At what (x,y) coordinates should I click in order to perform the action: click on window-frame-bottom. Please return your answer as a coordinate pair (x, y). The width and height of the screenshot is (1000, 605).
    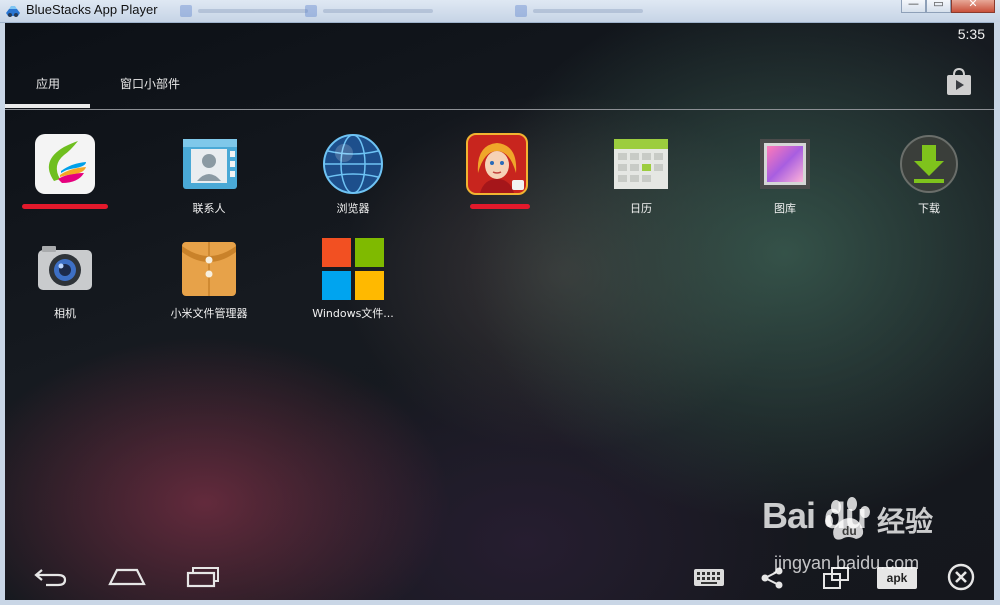
    Looking at the image, I should click on (500, 602).